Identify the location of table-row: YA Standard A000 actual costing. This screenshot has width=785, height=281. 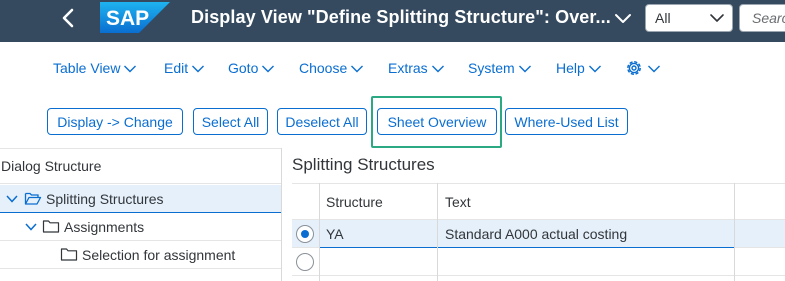
(538, 234).